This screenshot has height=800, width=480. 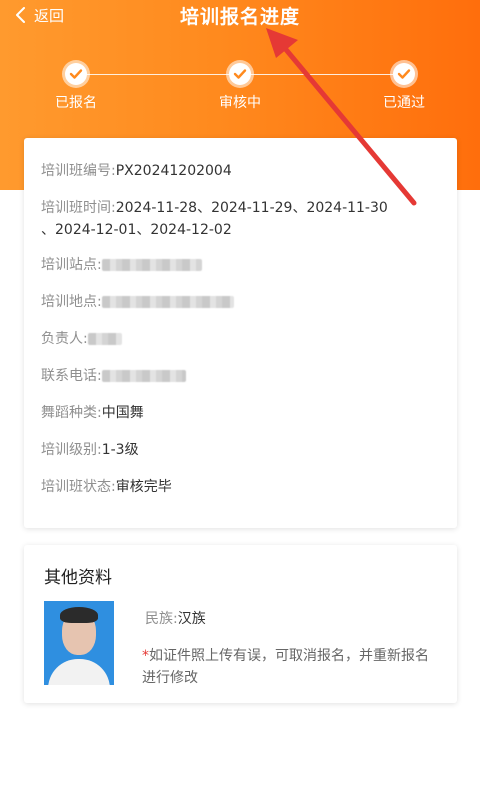 What do you see at coordinates (76, 103) in the screenshot?
I see `step-label: 已报名` at bounding box center [76, 103].